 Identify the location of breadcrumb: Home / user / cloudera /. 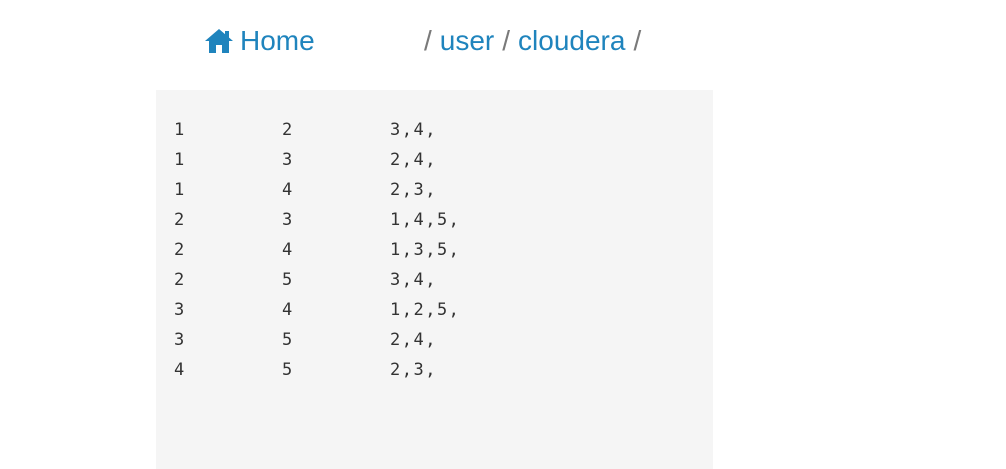
(503, 44).